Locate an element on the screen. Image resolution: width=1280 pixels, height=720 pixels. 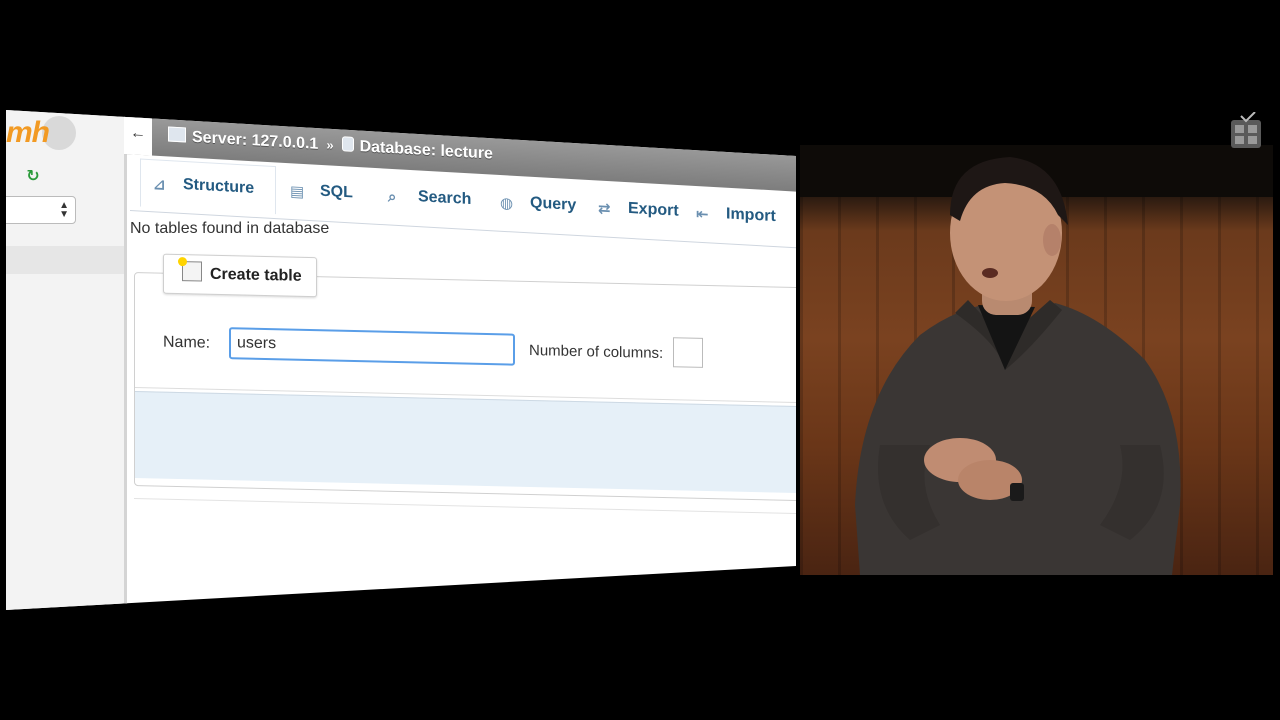
number-of-columns-label: Number of columns: is located at coordinates (596, 352).